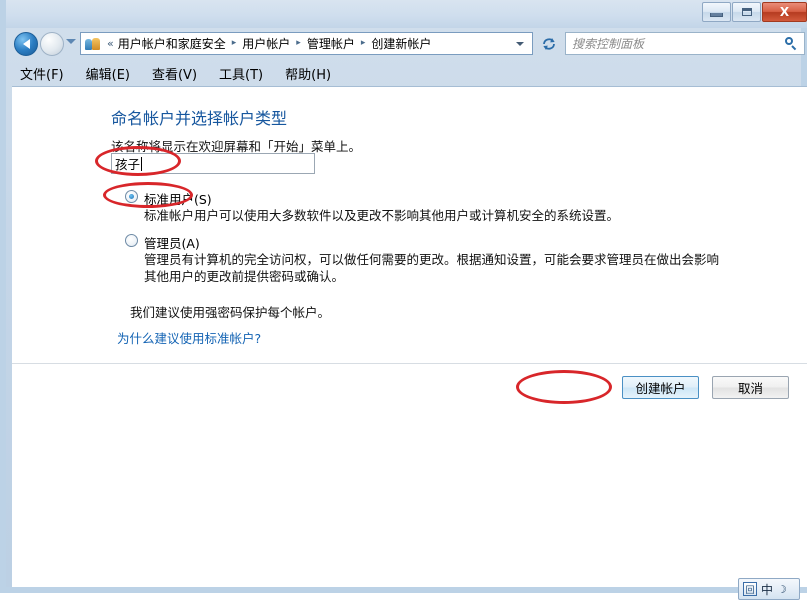 The width and height of the screenshot is (807, 600). What do you see at coordinates (131, 196) in the screenshot?
I see `radio-standard-user-dot` at bounding box center [131, 196].